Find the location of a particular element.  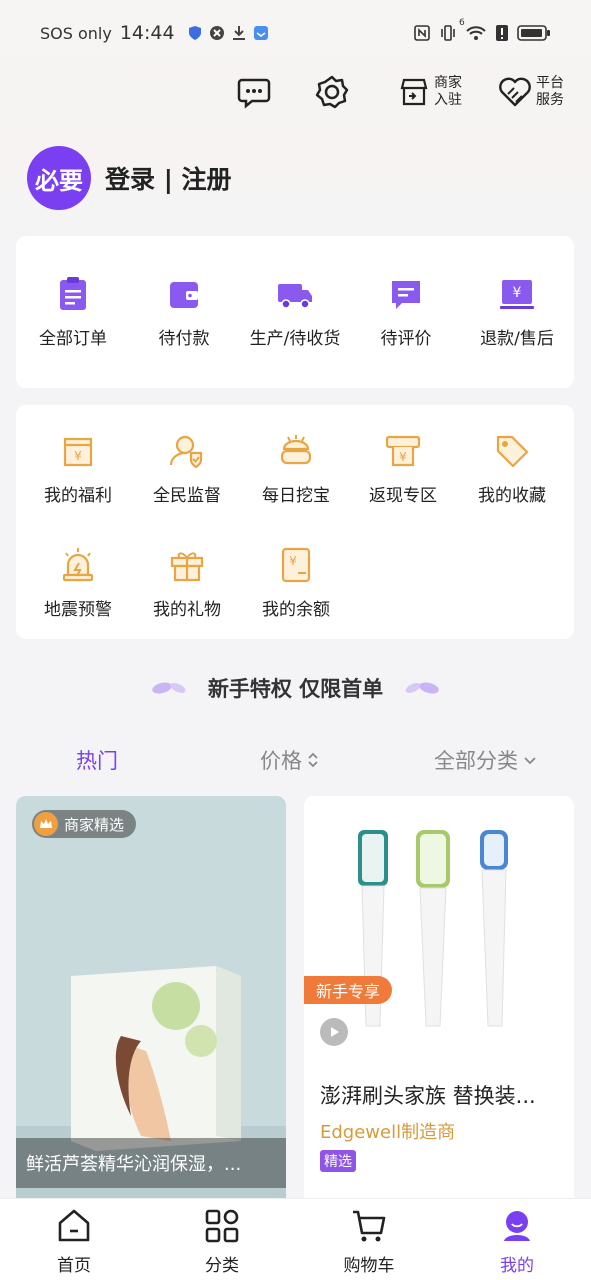

category-icon is located at coordinates (222, 1226).